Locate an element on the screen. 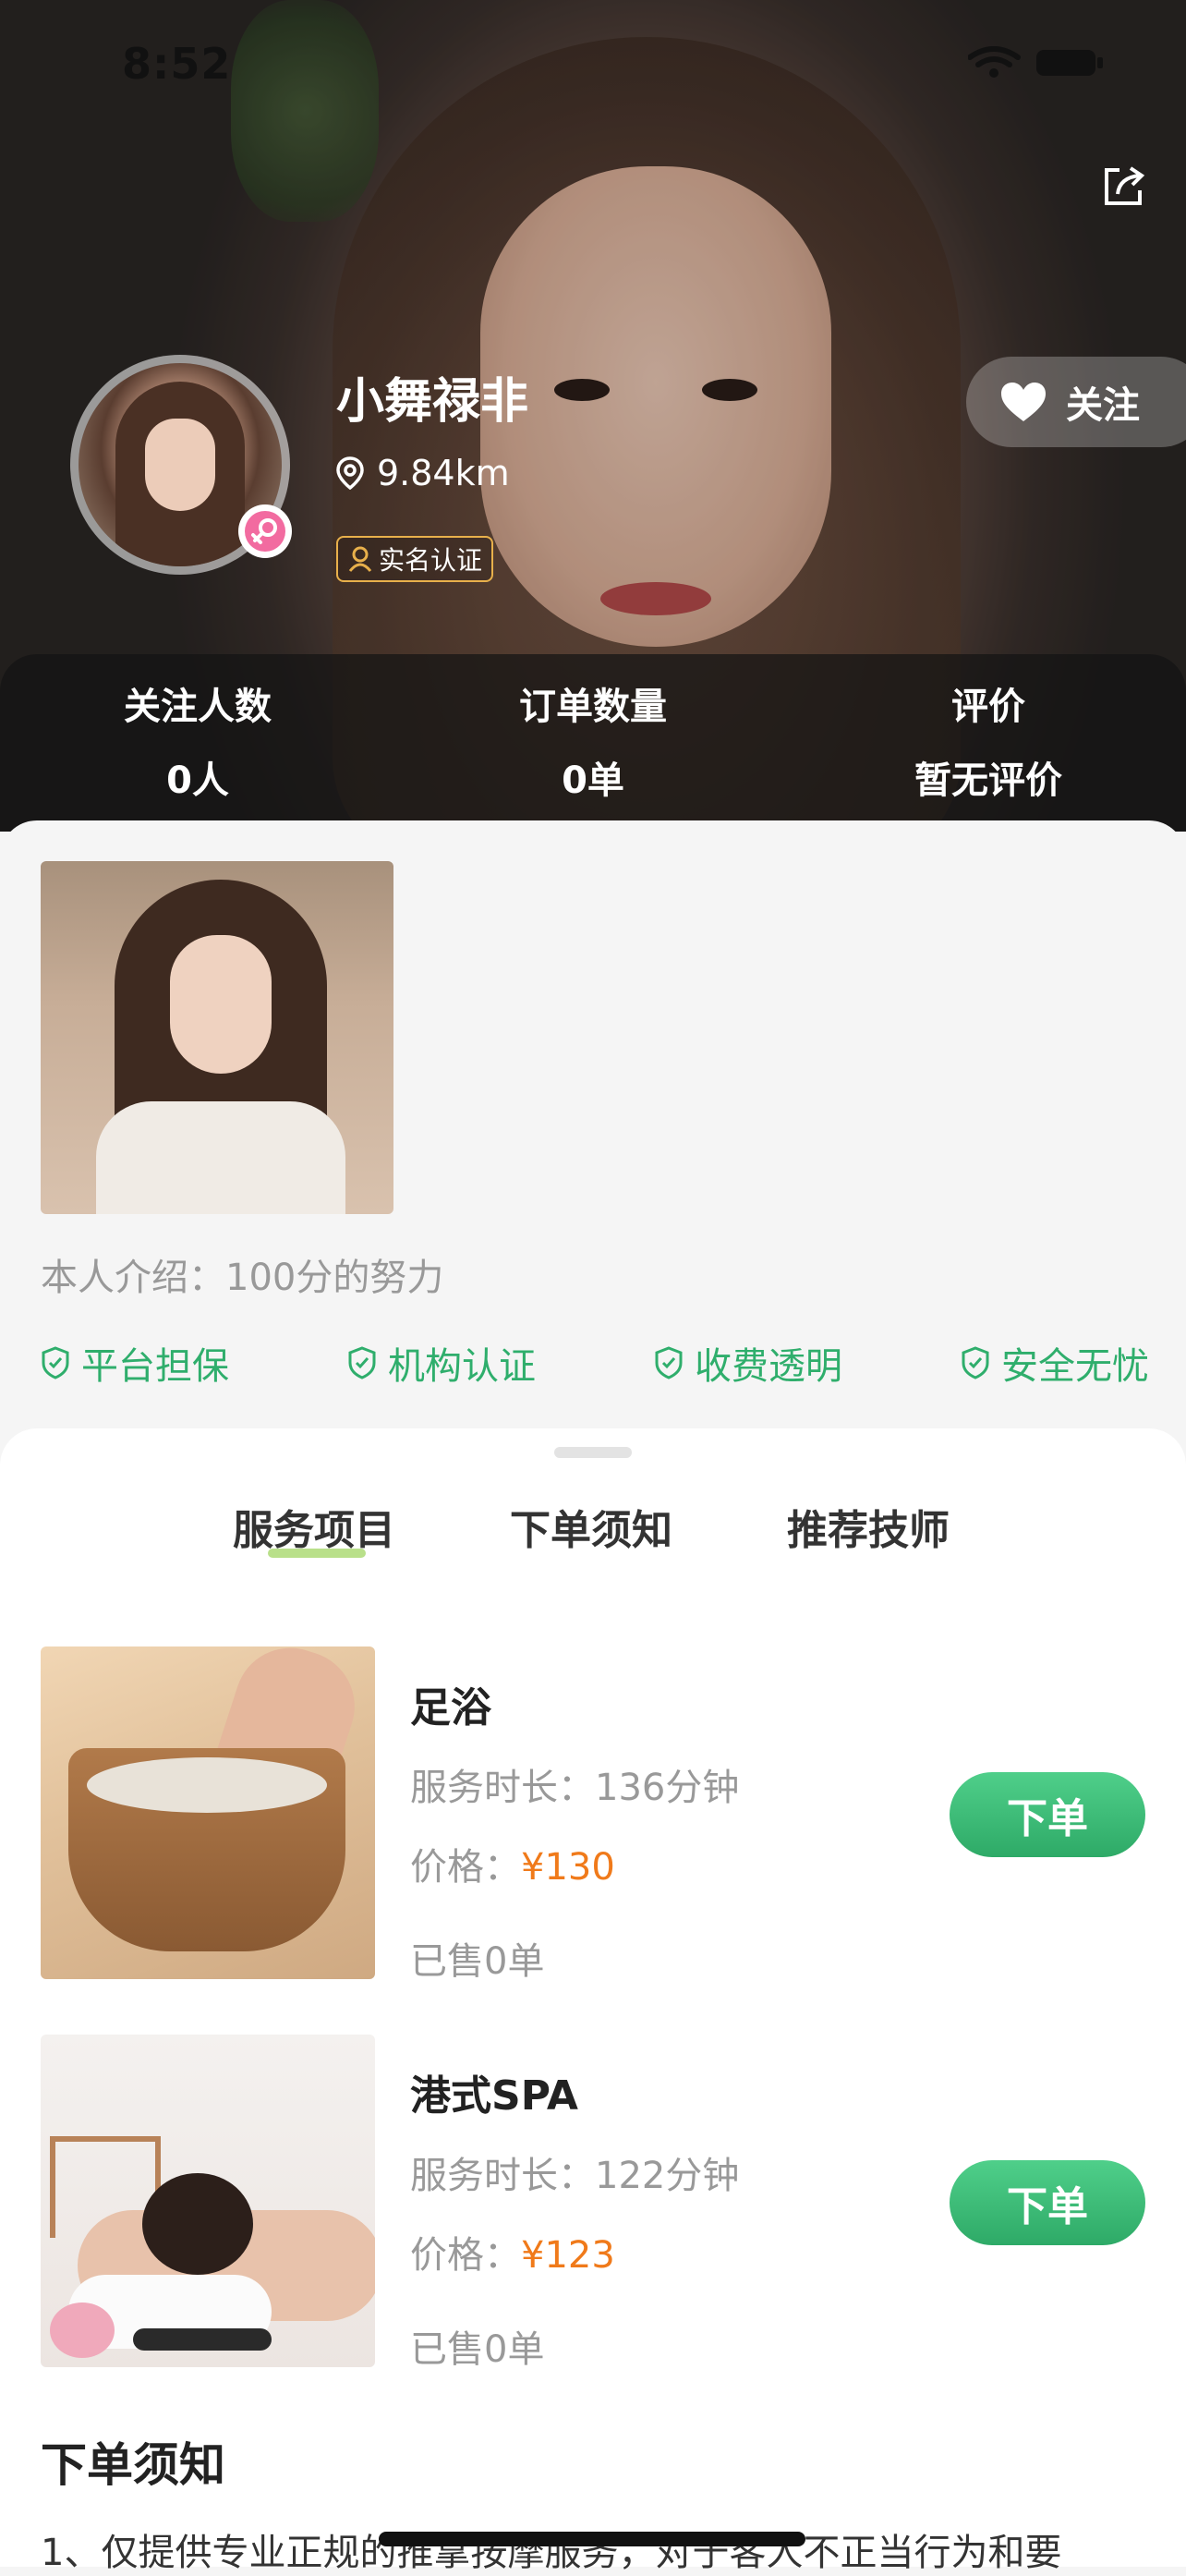 The width and height of the screenshot is (1186, 2576). battery-icon is located at coordinates (1070, 63).